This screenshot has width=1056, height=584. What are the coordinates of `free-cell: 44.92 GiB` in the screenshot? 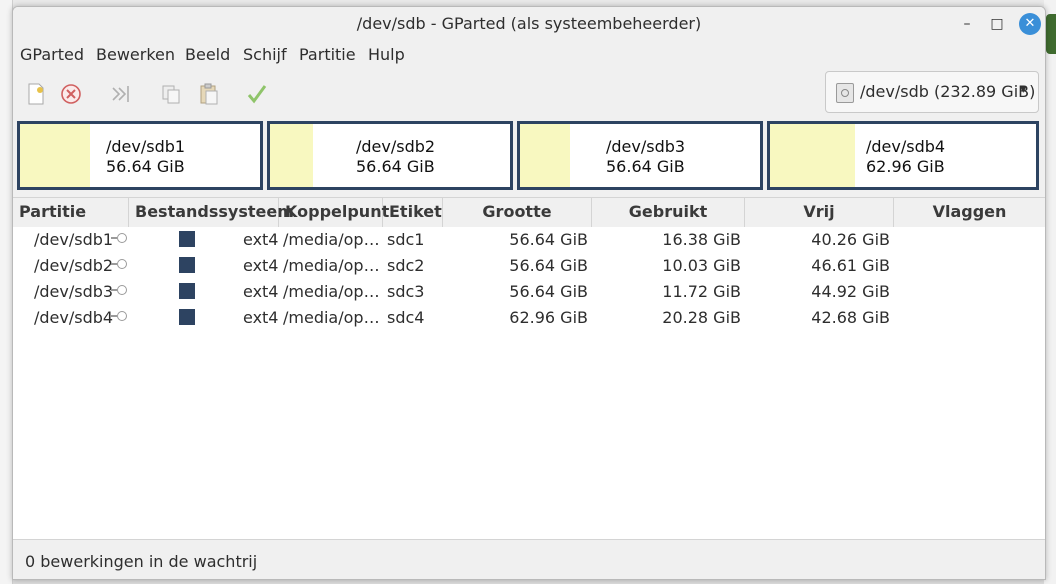 It's located at (850, 291).